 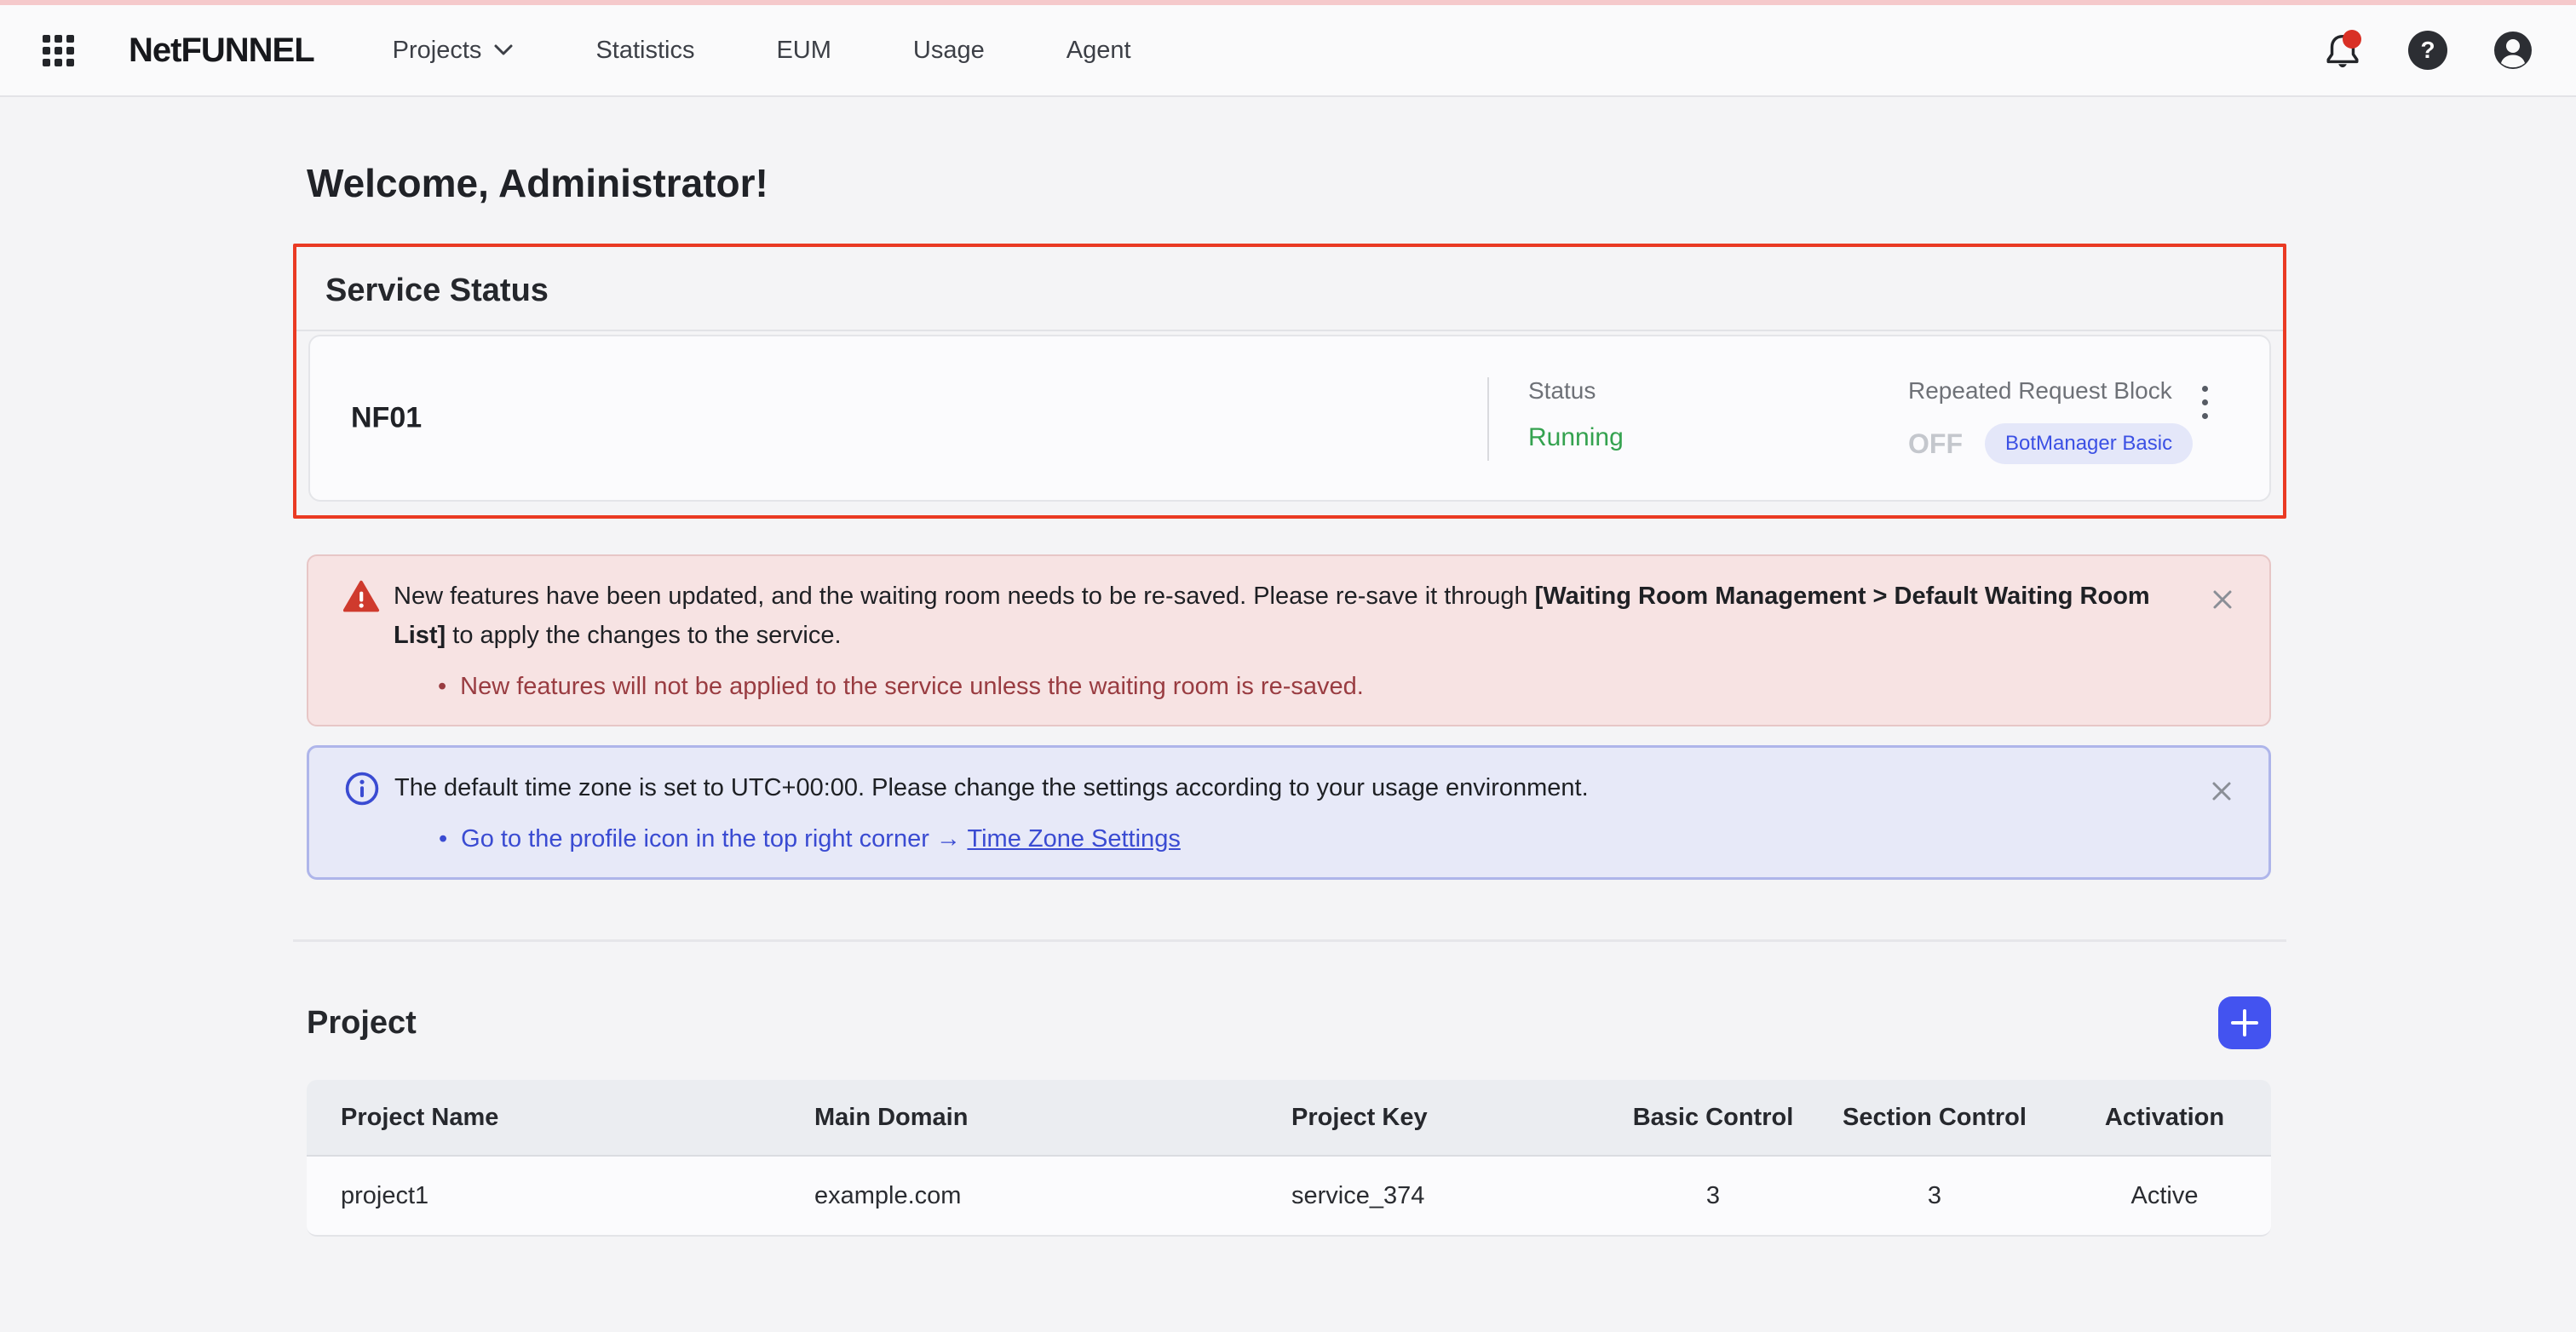 I want to click on status-block: Status Running, so click(x=1576, y=414).